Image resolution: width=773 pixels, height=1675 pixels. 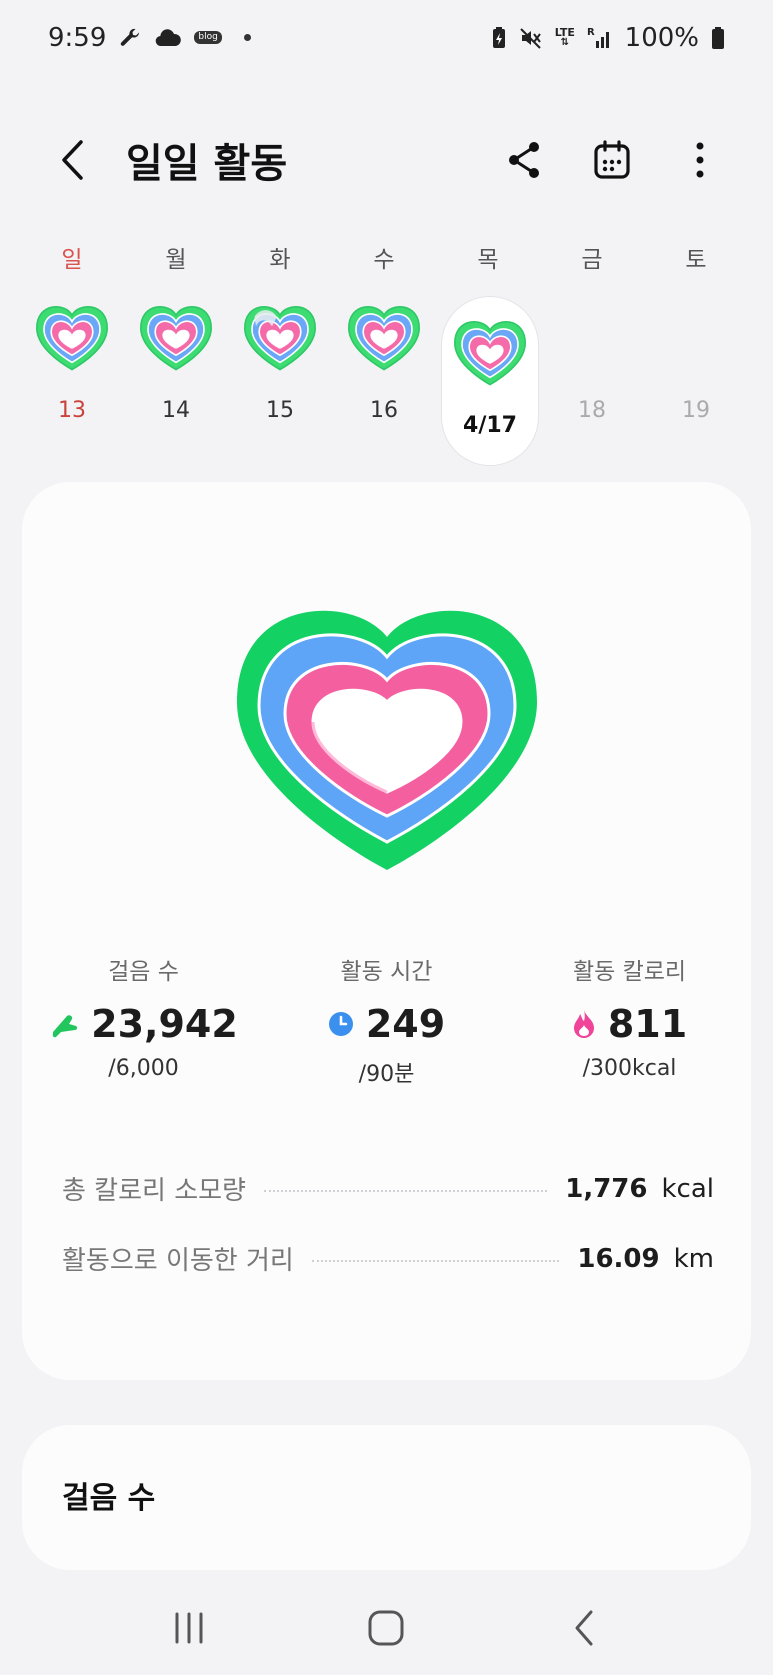 I want to click on day-saturday: 토 19, so click(x=696, y=350).